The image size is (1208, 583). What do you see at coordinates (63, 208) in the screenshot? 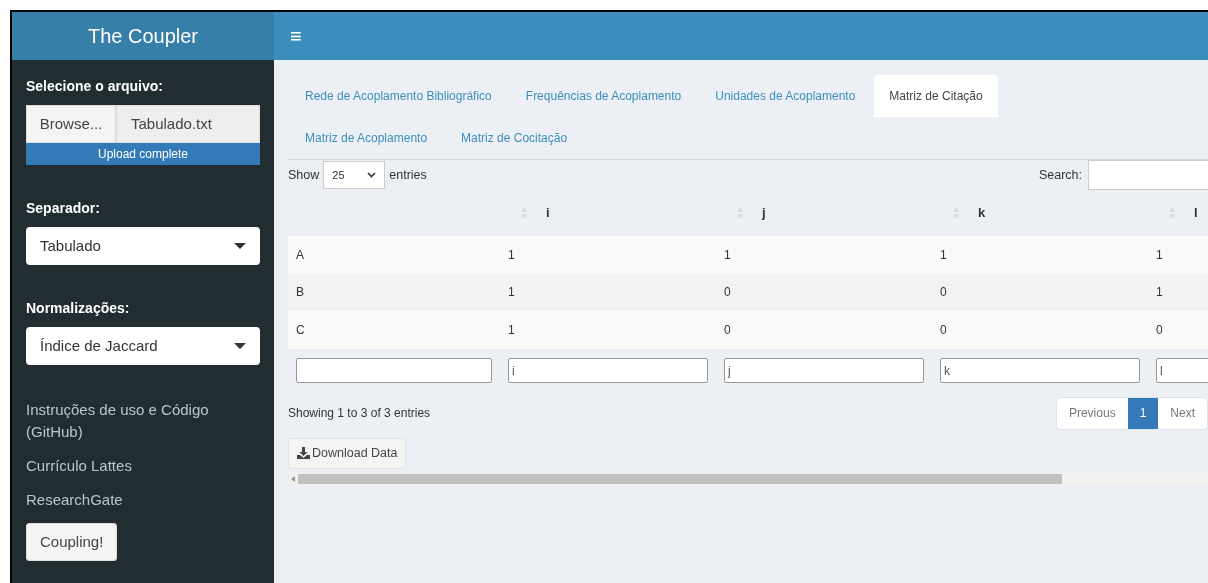
I see `select-label: Separador:` at bounding box center [63, 208].